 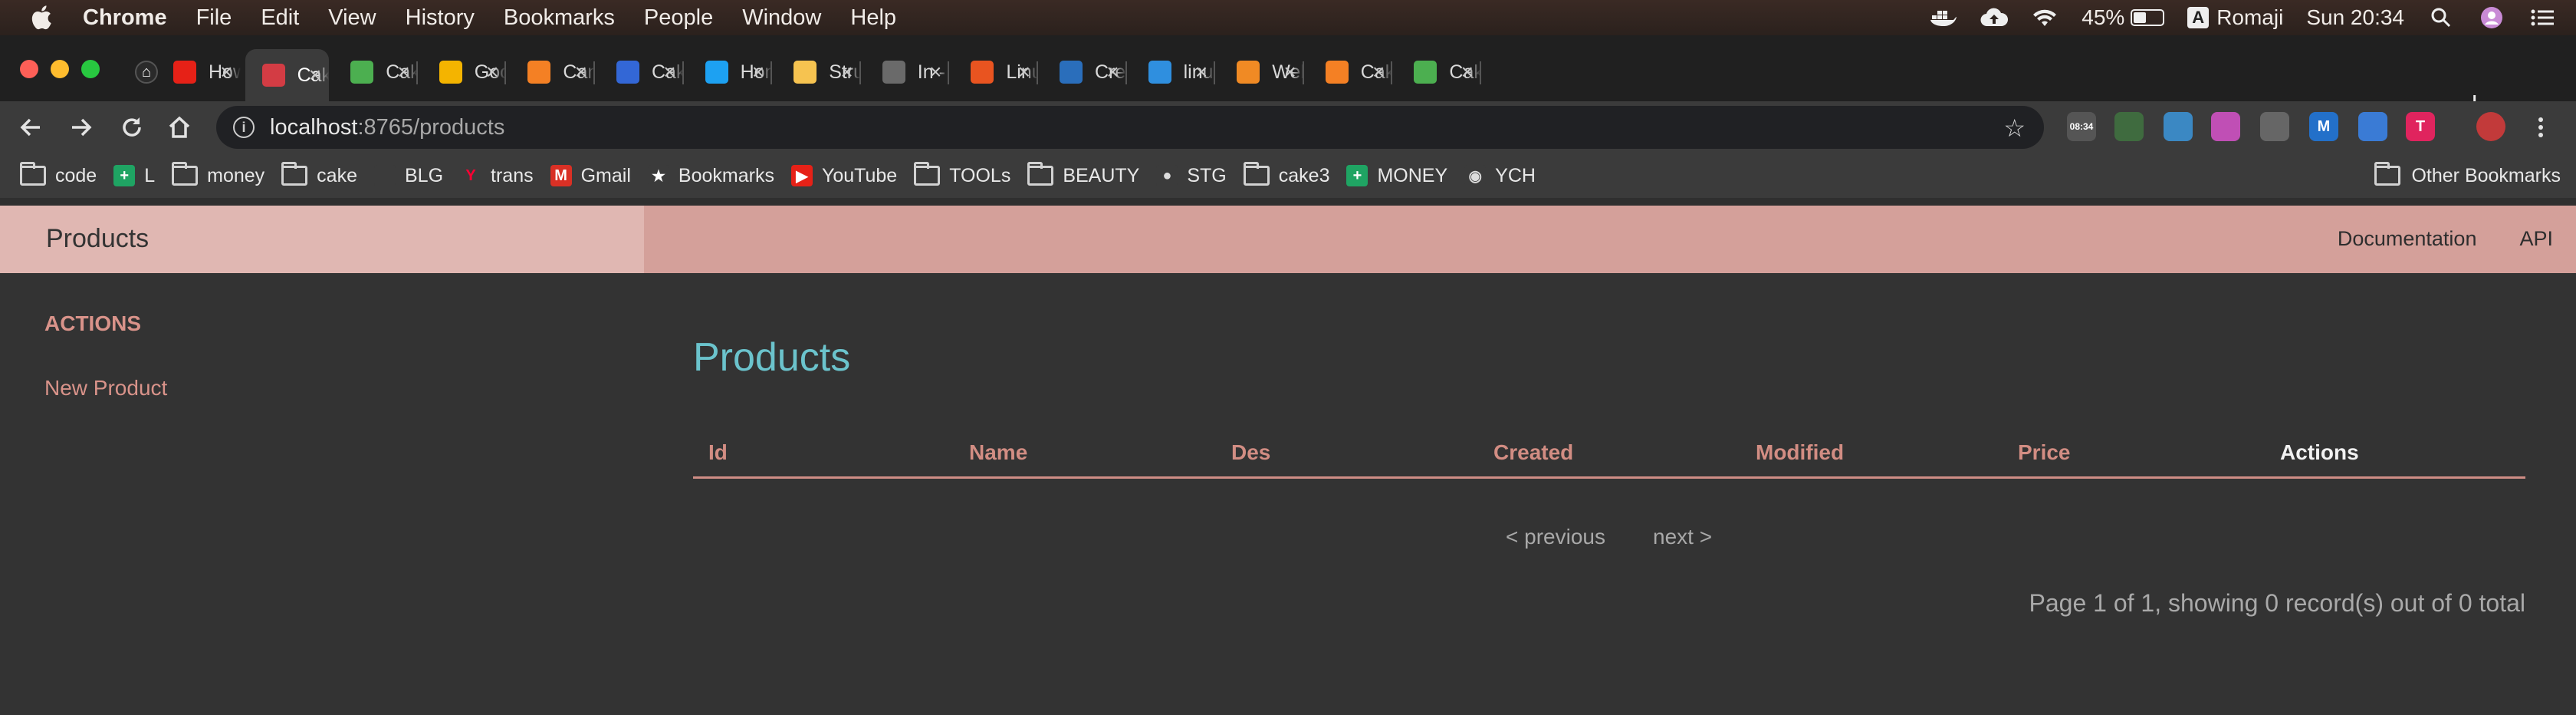 I want to click on tab-5: Cannot×, so click(x=553, y=72).